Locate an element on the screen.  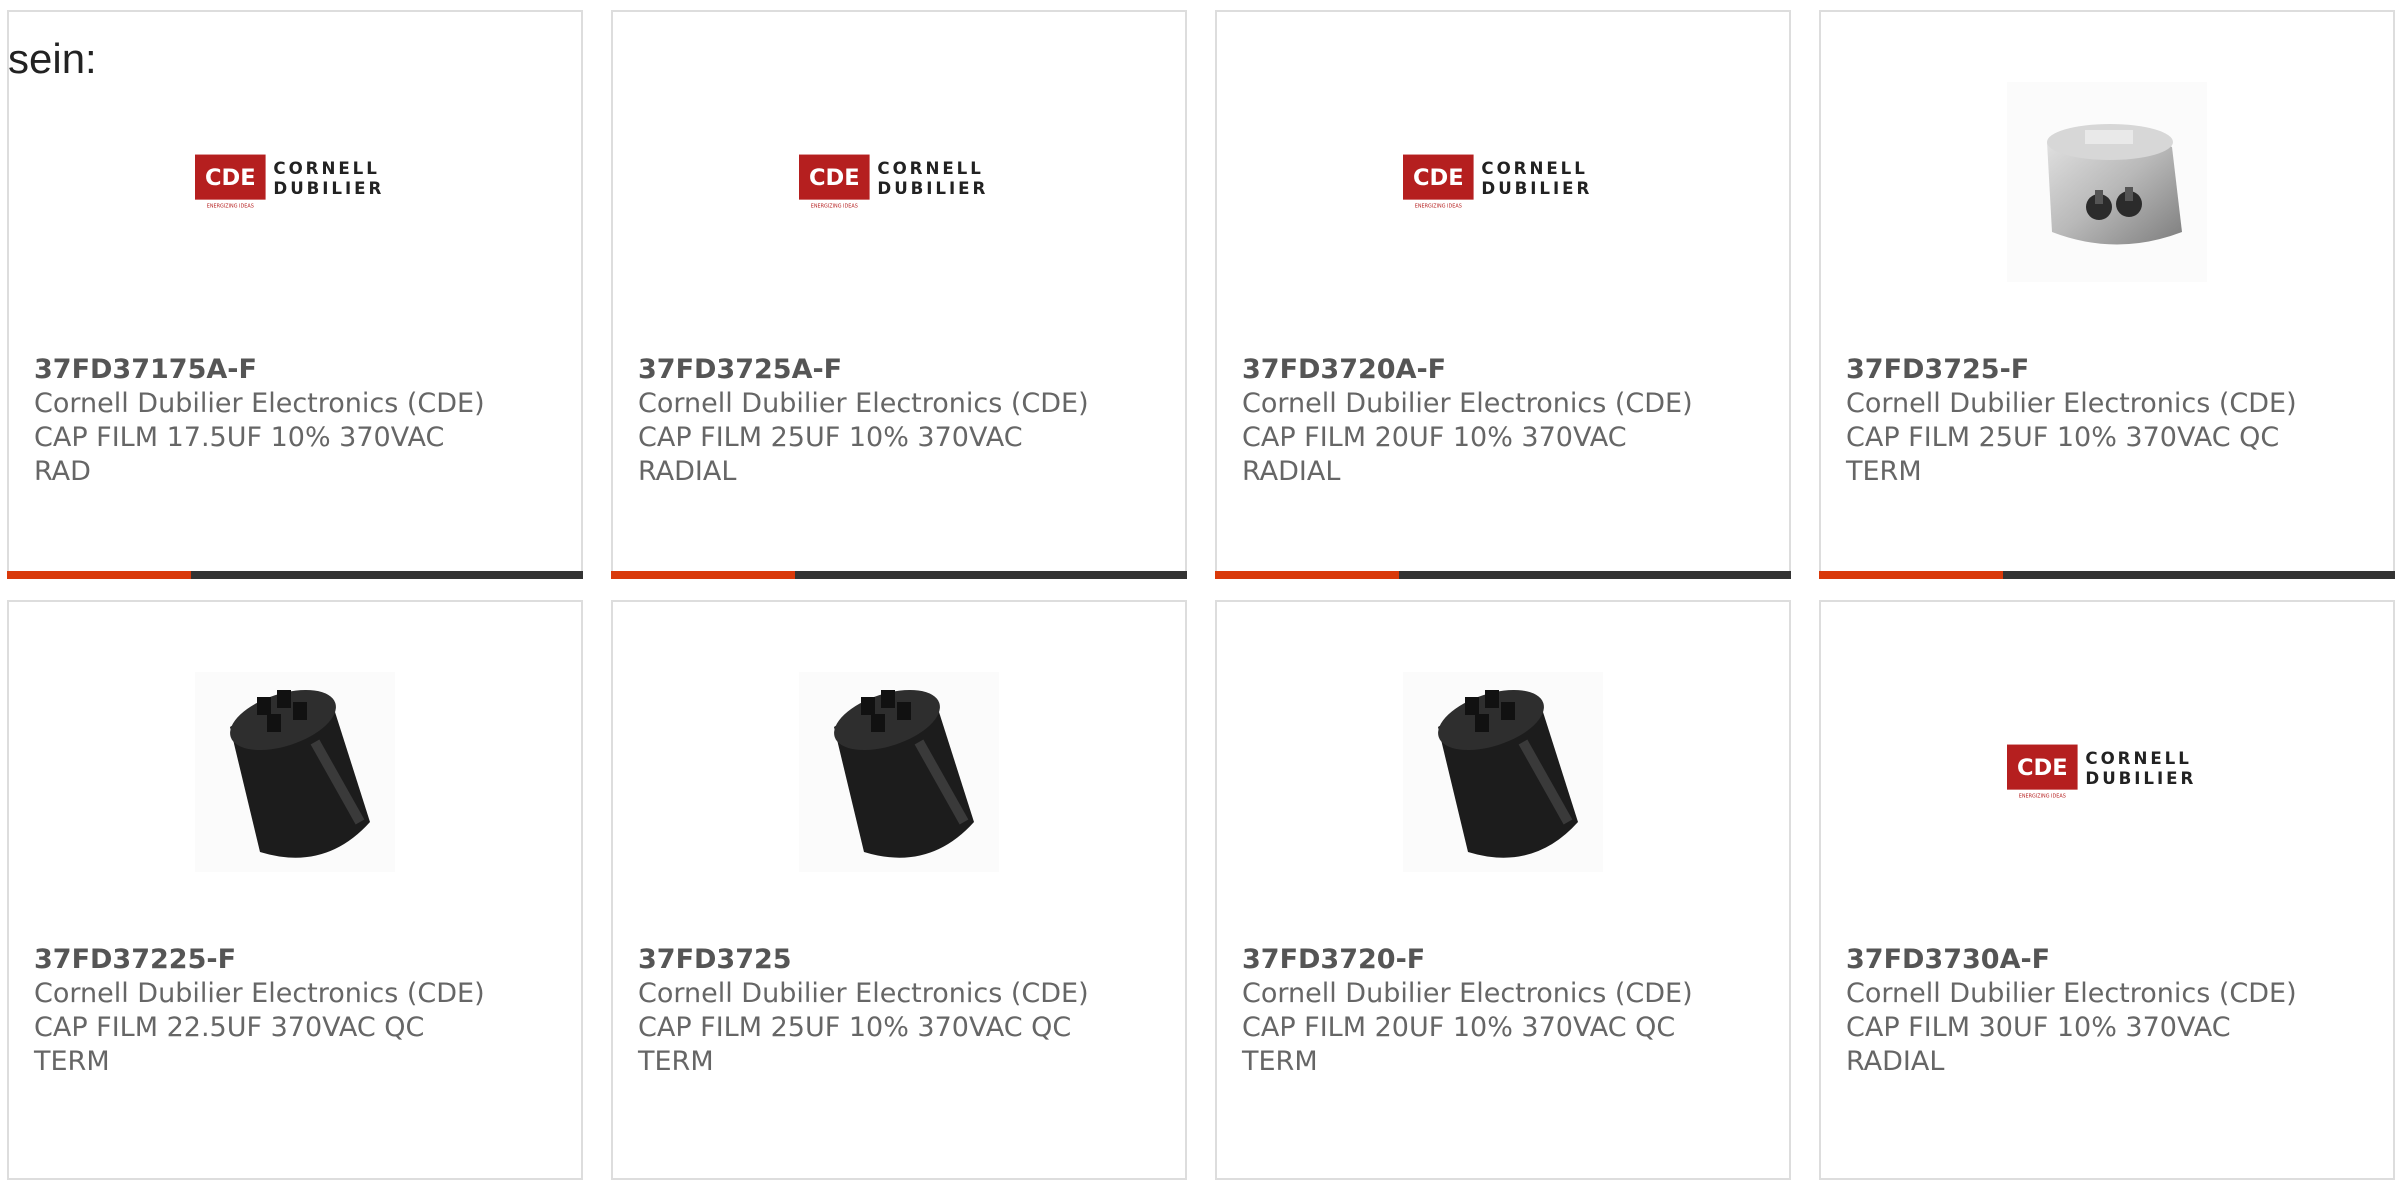
intro-text: sein: is located at coordinates (52, 58).